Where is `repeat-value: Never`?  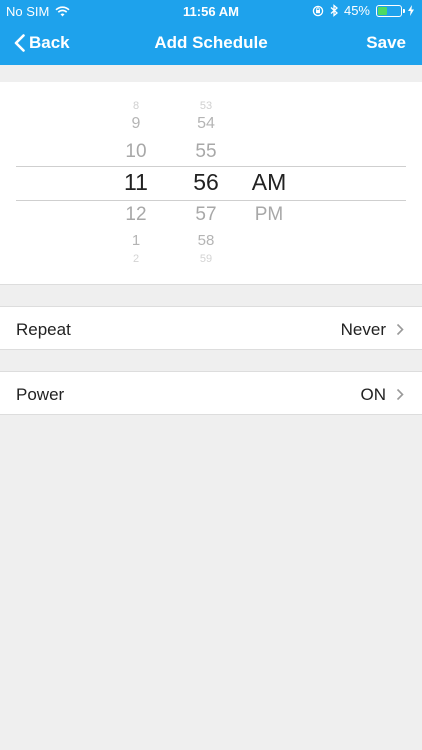 repeat-value: Never is located at coordinates (363, 329).